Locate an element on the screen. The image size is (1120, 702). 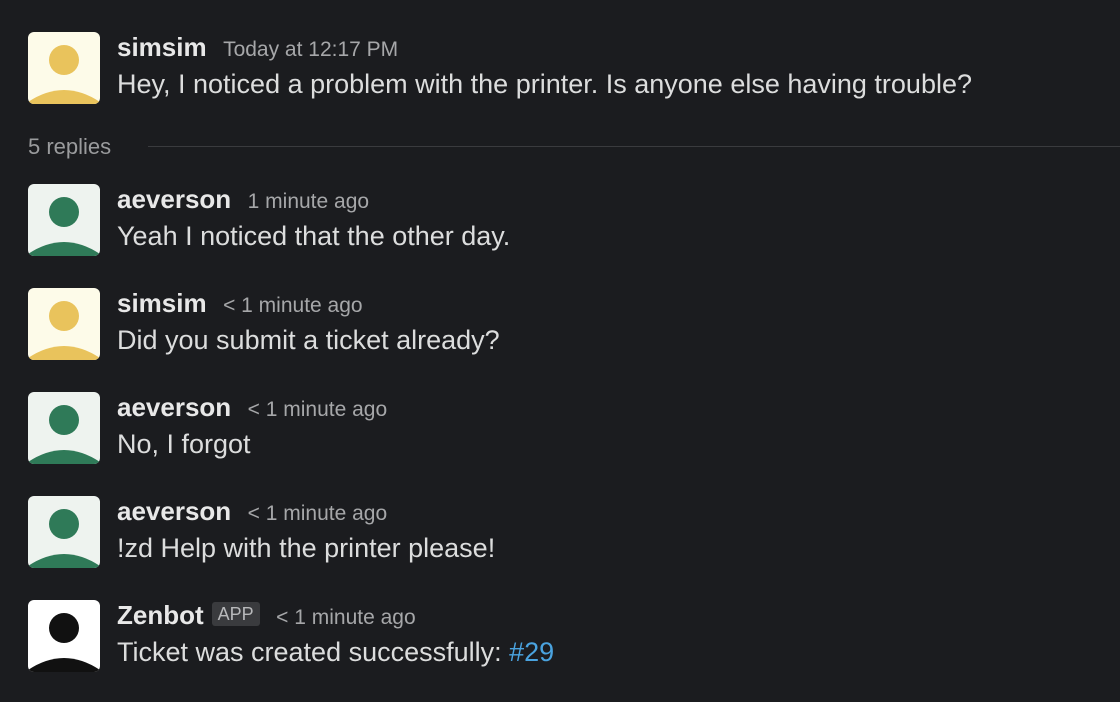
message-timestamp: 1 minute ago is located at coordinates (308, 201).